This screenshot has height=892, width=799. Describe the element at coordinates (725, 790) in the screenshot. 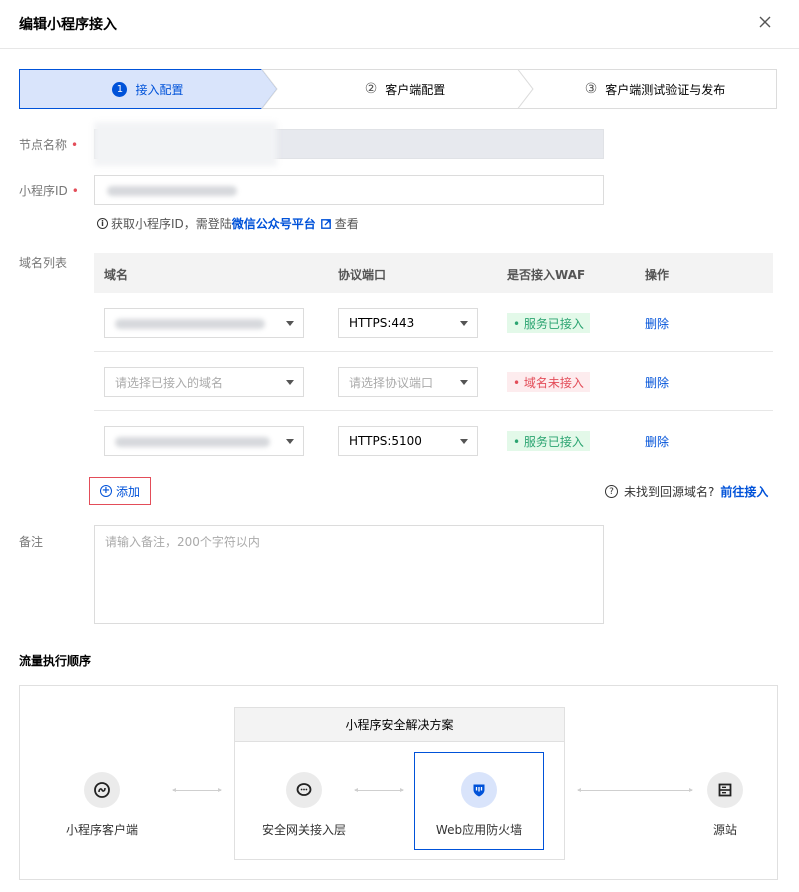

I see `server-icon` at that location.